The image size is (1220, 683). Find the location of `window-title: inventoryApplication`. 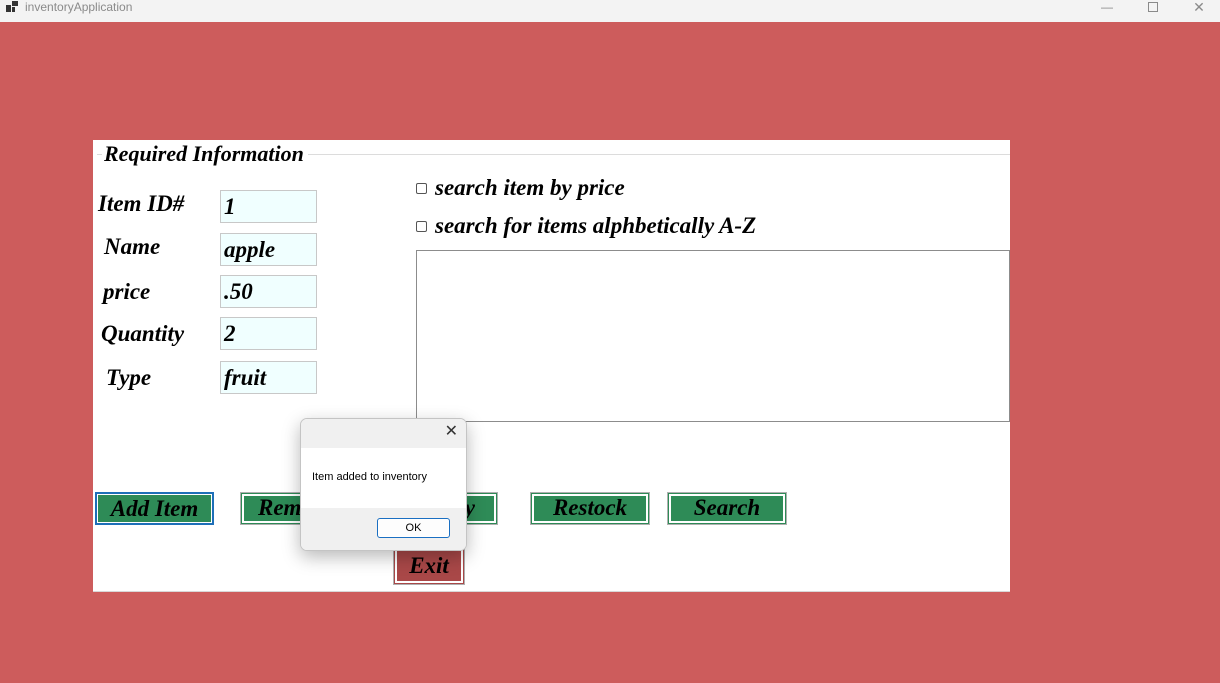

window-title: inventoryApplication is located at coordinates (79, 7).